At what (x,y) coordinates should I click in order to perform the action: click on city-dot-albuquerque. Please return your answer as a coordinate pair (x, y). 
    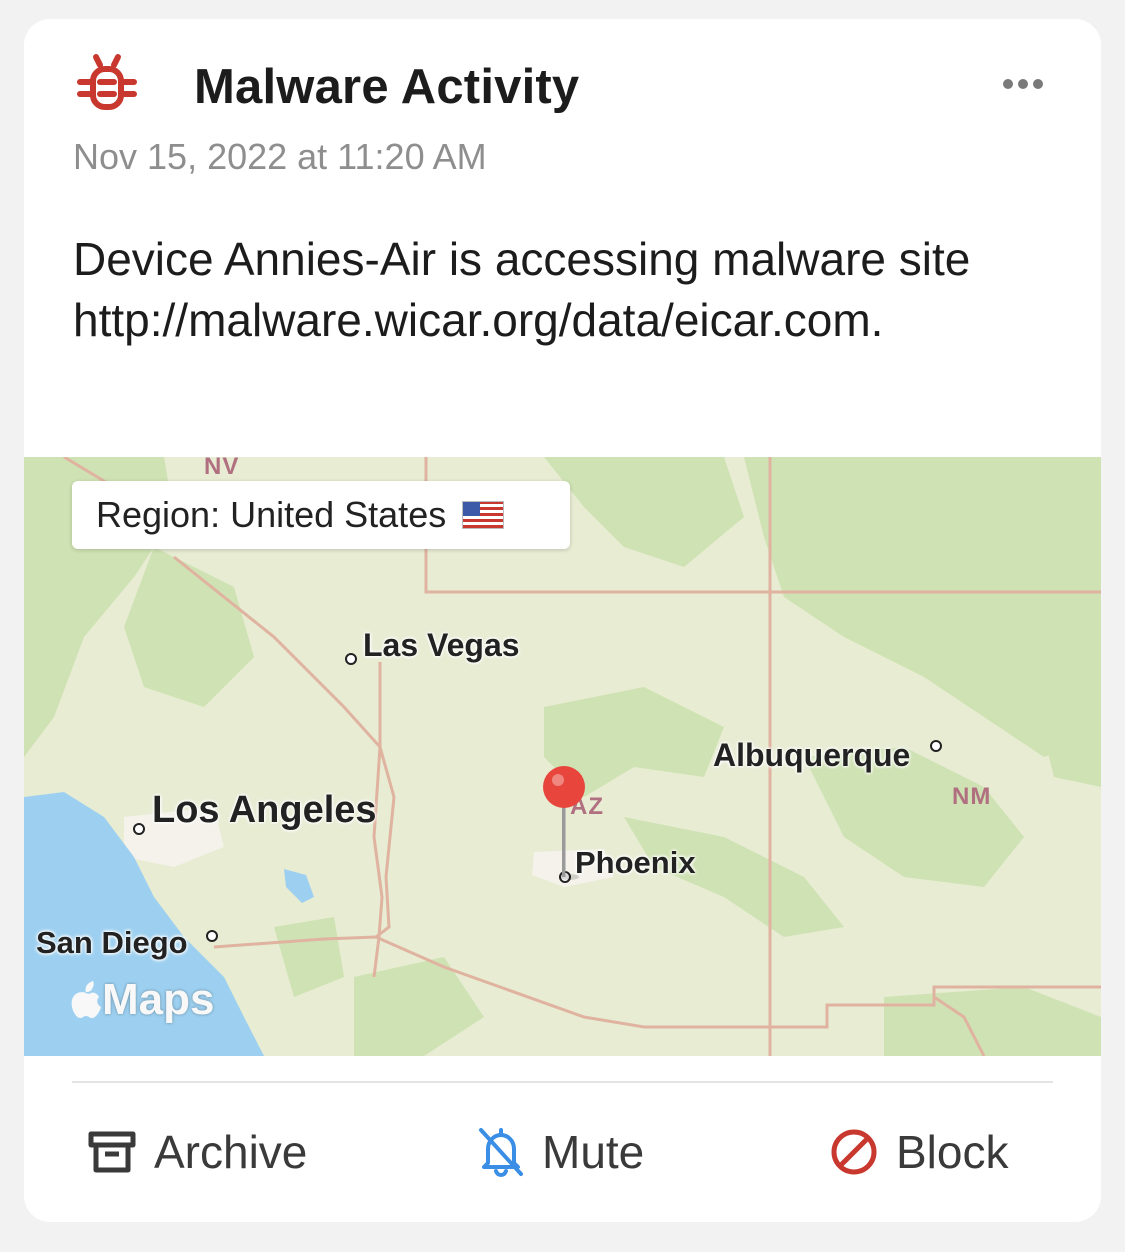
    Looking at the image, I should click on (936, 746).